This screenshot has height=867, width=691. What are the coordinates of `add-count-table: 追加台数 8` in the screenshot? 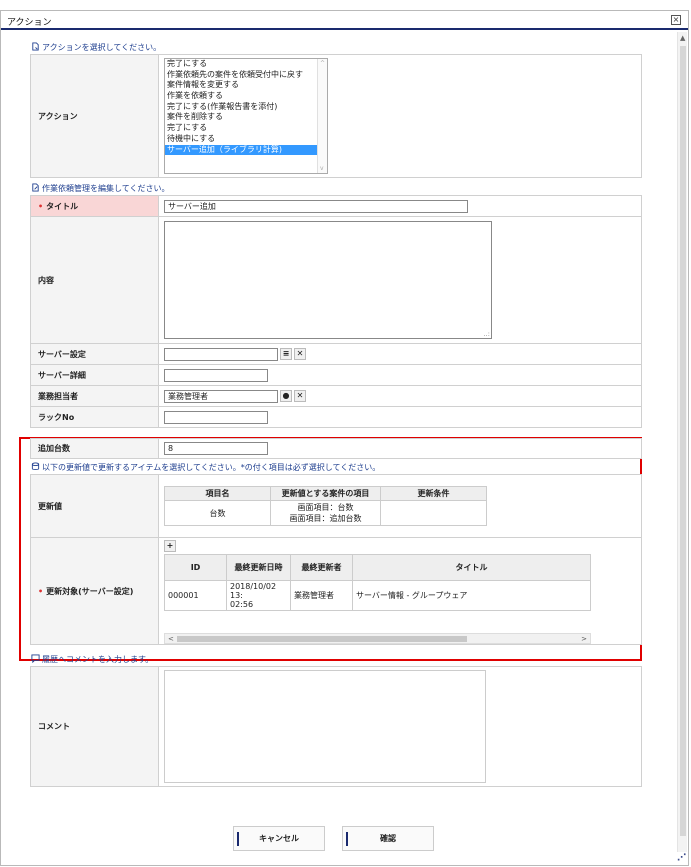 It's located at (336, 448).